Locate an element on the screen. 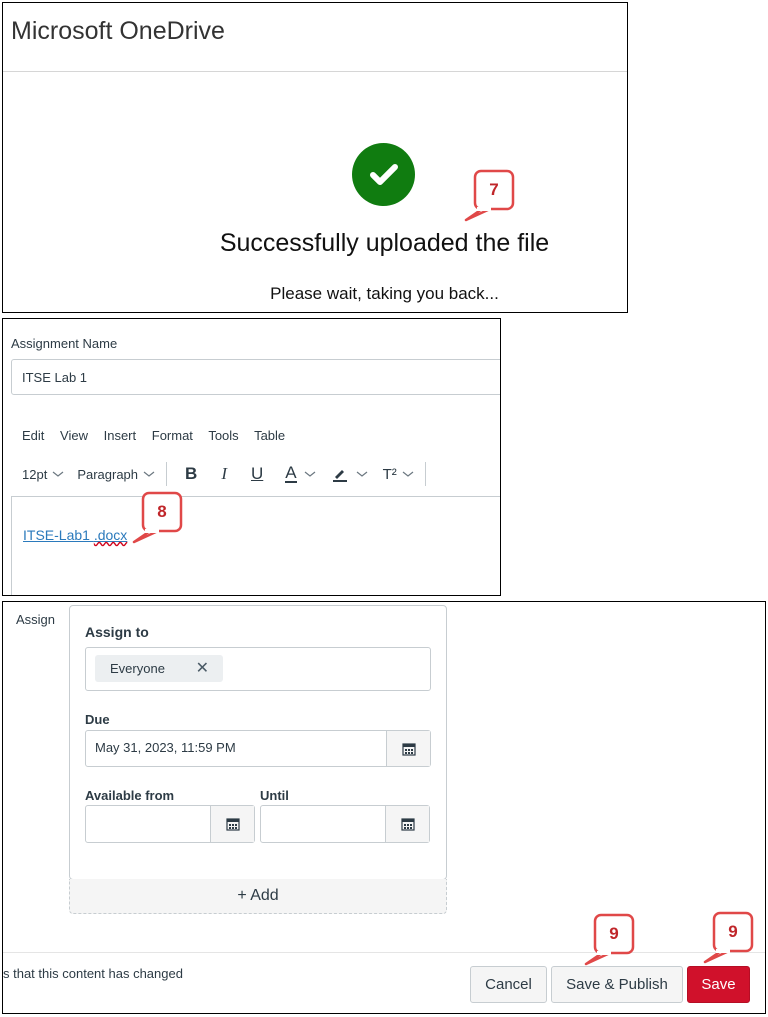 The height and width of the screenshot is (1017, 768). bold-button: B is located at coordinates (191, 474).